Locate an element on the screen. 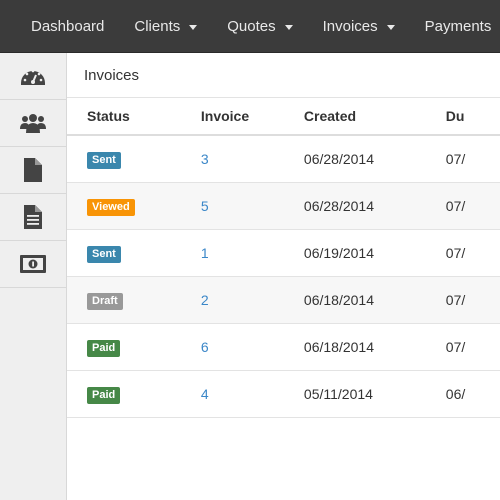  nav-dashboard: Dashboard is located at coordinates (59, 26).